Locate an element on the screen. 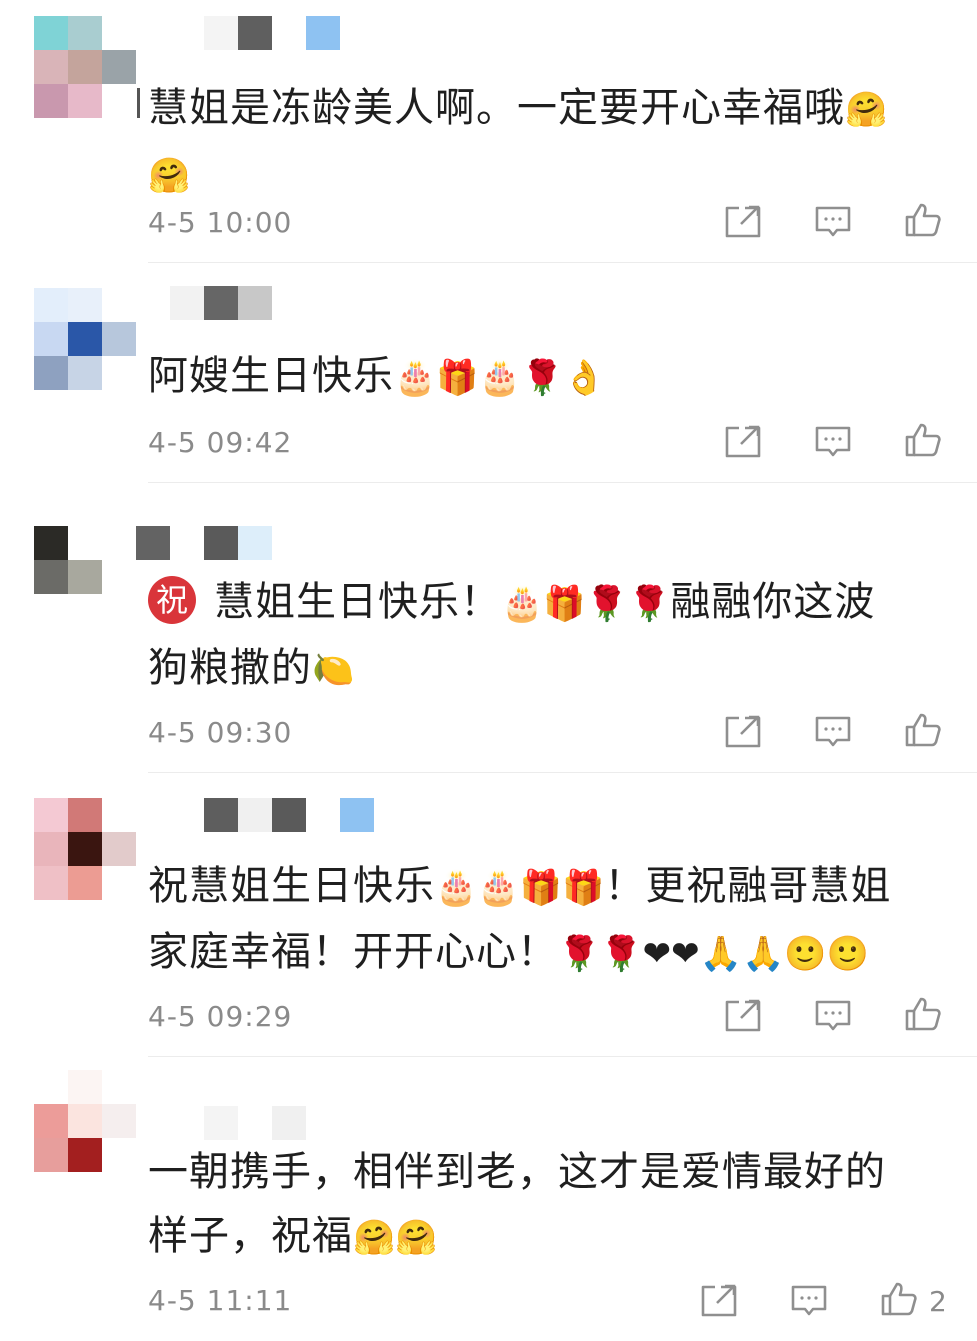  comment-body-line2: 狗粮撒的 is located at coordinates (230, 668).